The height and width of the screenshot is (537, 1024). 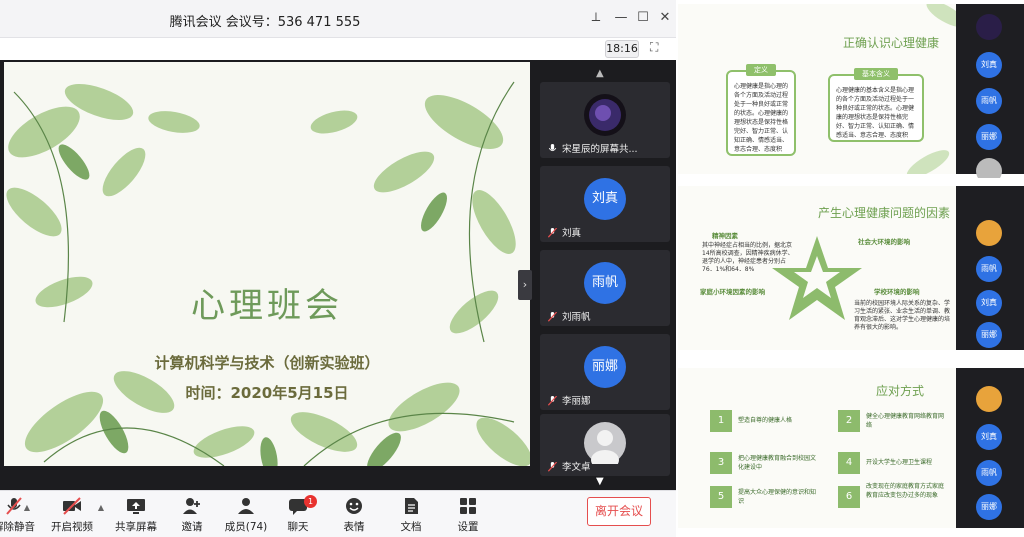 I want to click on scroll-down-icon: ▼, so click(x=600, y=481).